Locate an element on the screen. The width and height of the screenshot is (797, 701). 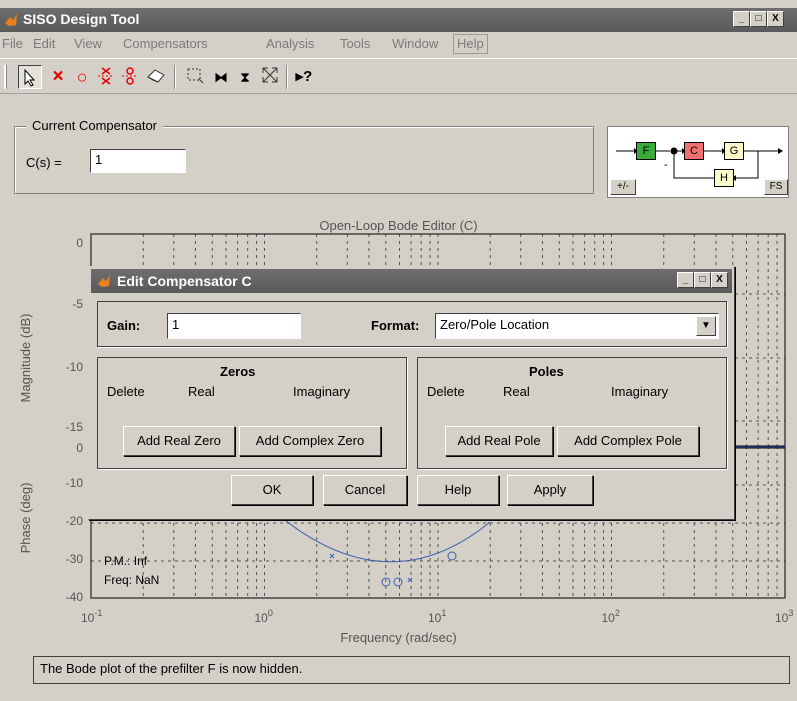
mag-tick: -15 is located at coordinates (75, 427).